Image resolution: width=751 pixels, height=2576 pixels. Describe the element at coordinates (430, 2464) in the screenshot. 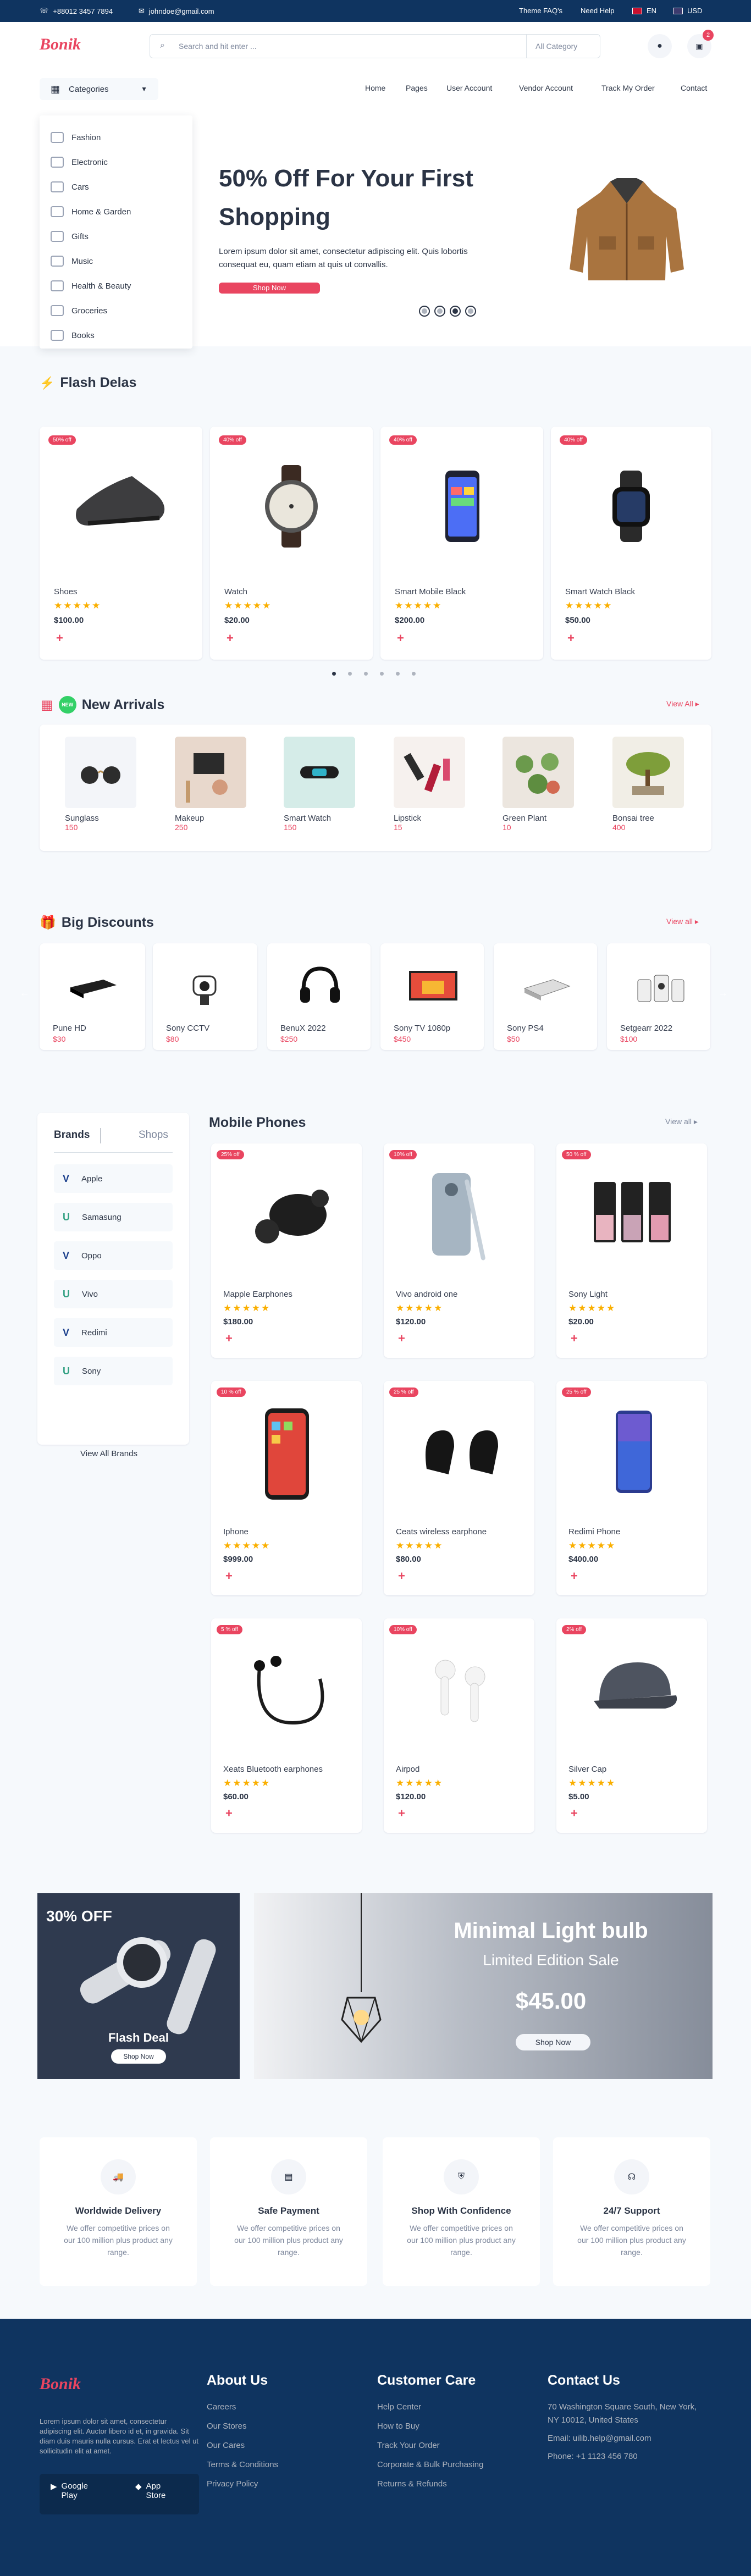

I see `footer-link: Corporate & Bulk Purchasing` at that location.